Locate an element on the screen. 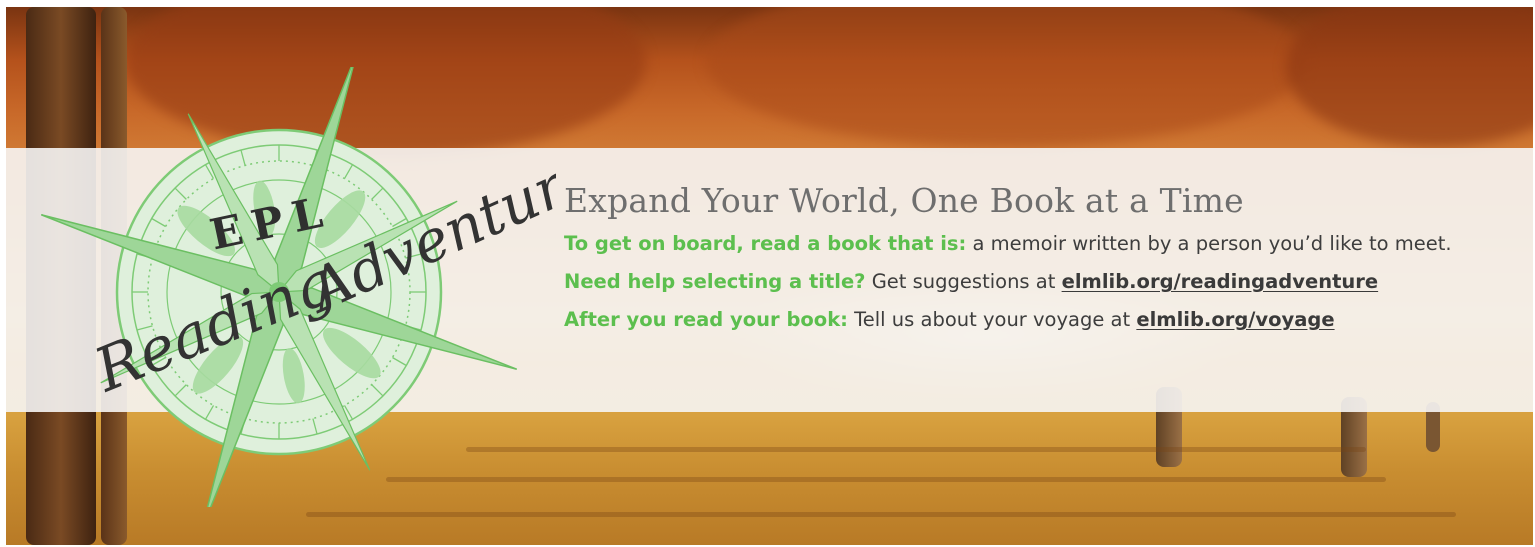 The height and width of the screenshot is (547, 1535). line-text: Get suggestions at is located at coordinates (963, 281).